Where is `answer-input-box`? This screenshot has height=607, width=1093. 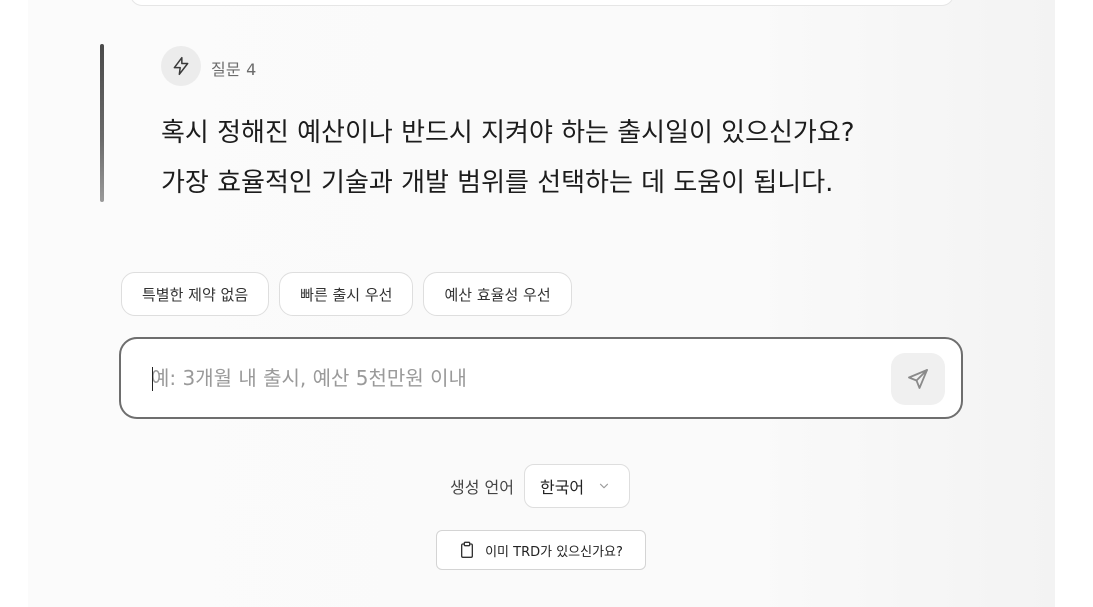
answer-input-box is located at coordinates (541, 378).